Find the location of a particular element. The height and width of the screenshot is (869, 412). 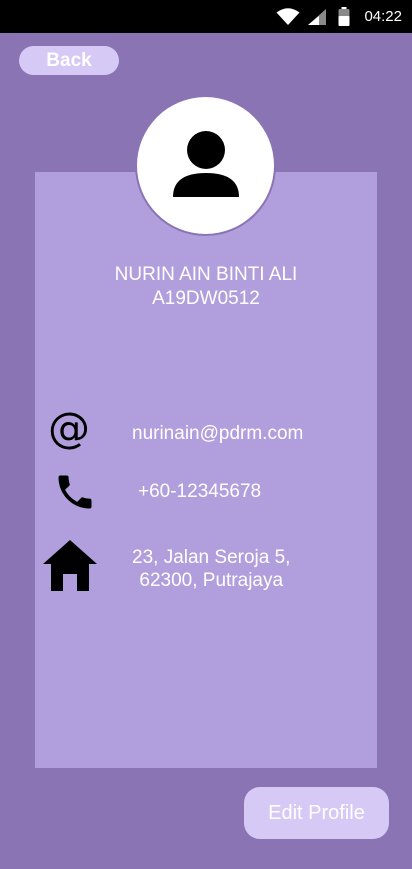

email-text: nurinain@pdrm.com is located at coordinates (217, 434).